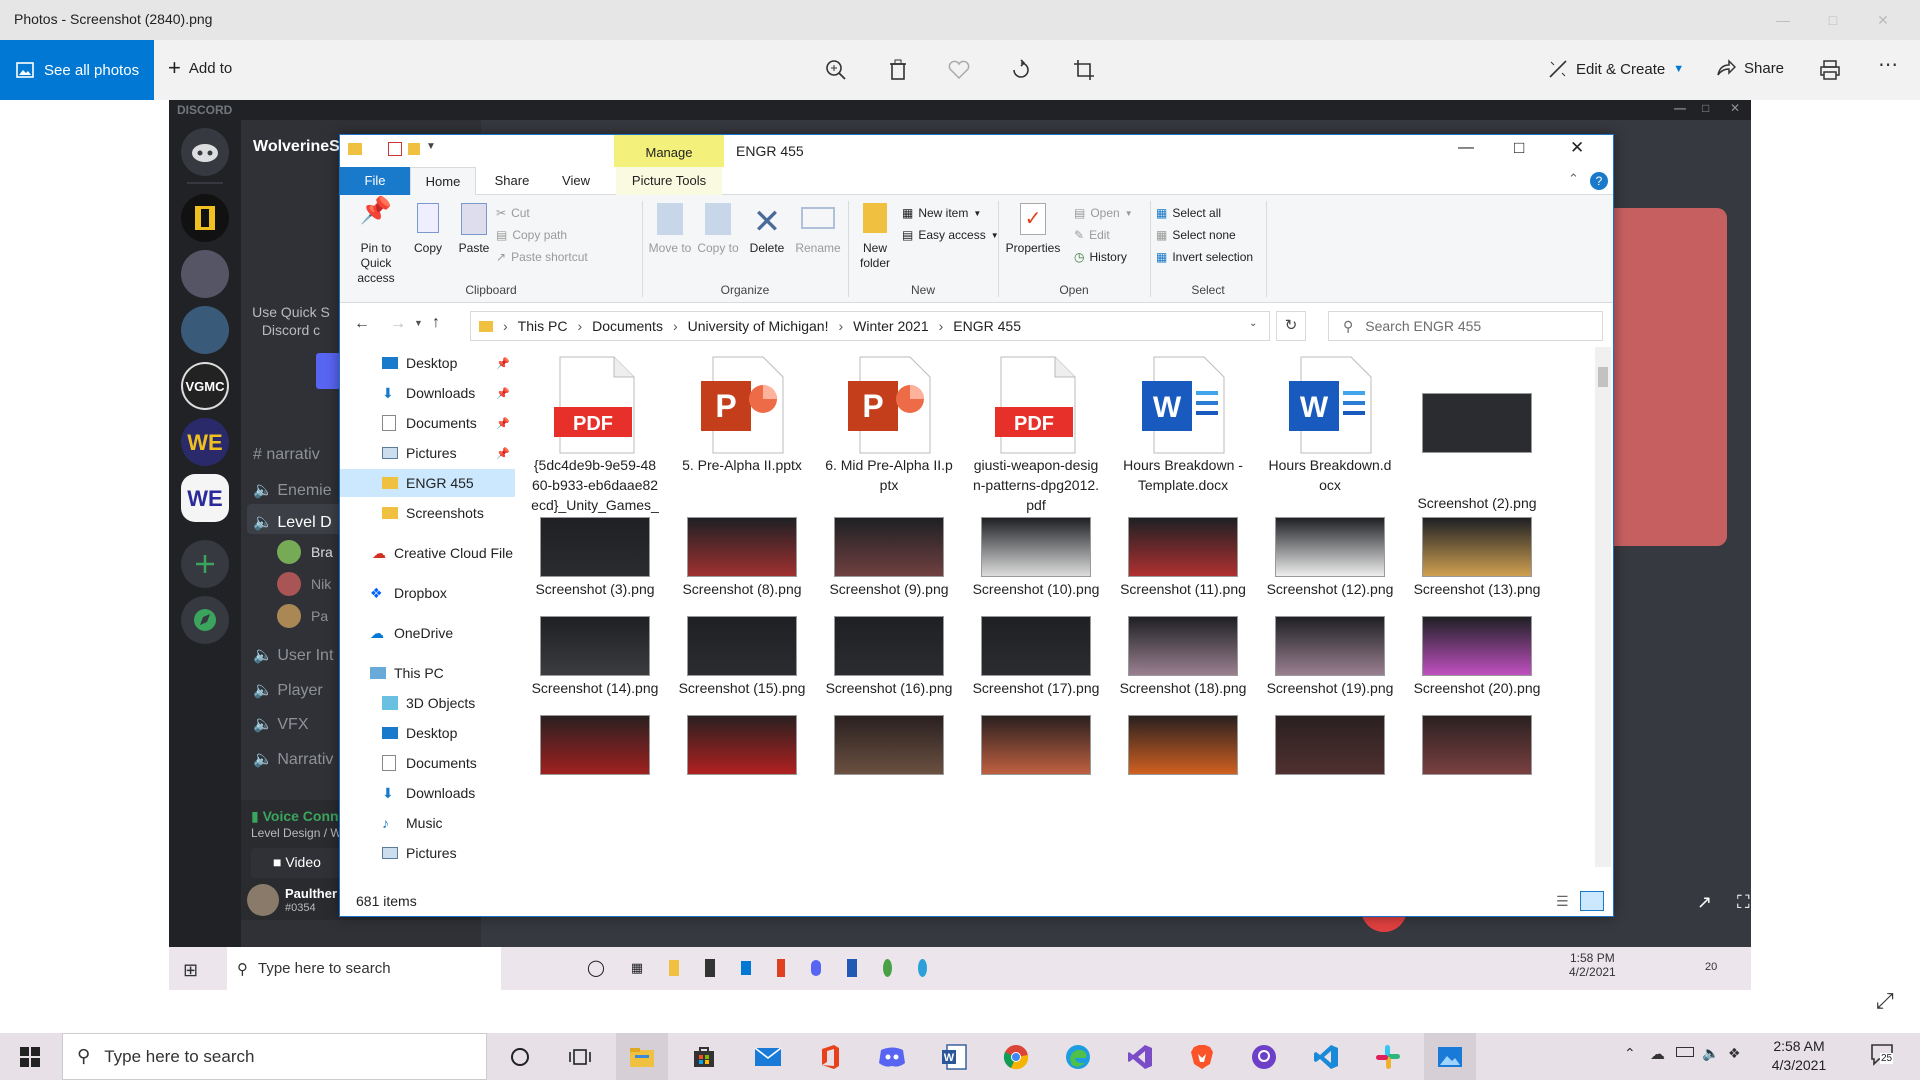 Image resolution: width=1920 pixels, height=1080 pixels. What do you see at coordinates (595, 589) in the screenshot?
I see `file-name: Screenshot (3).png` at bounding box center [595, 589].